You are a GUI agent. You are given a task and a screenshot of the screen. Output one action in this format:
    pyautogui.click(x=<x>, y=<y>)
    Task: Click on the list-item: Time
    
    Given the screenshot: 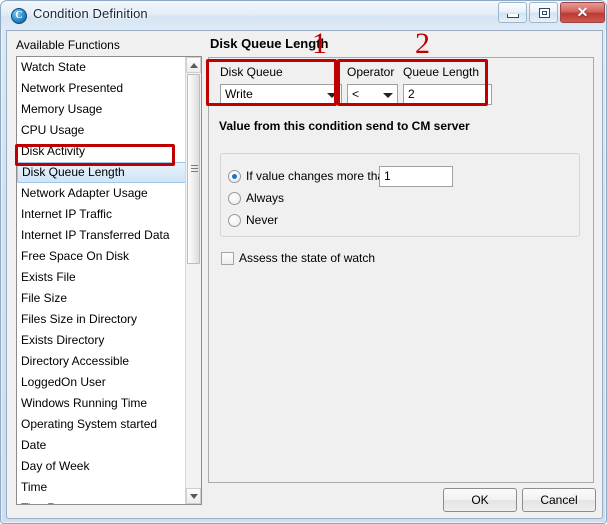 What is the action you would take?
    pyautogui.click(x=101, y=487)
    